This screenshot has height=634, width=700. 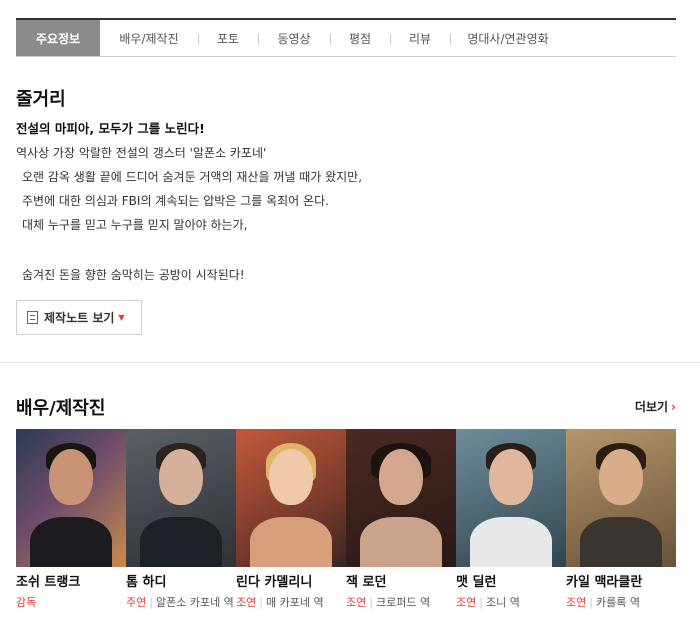 I want to click on synopsis-line: 주변에 대한 의심과 FBI의 계속되는 압박은 그를 옥죄어 온다., so click(x=175, y=201).